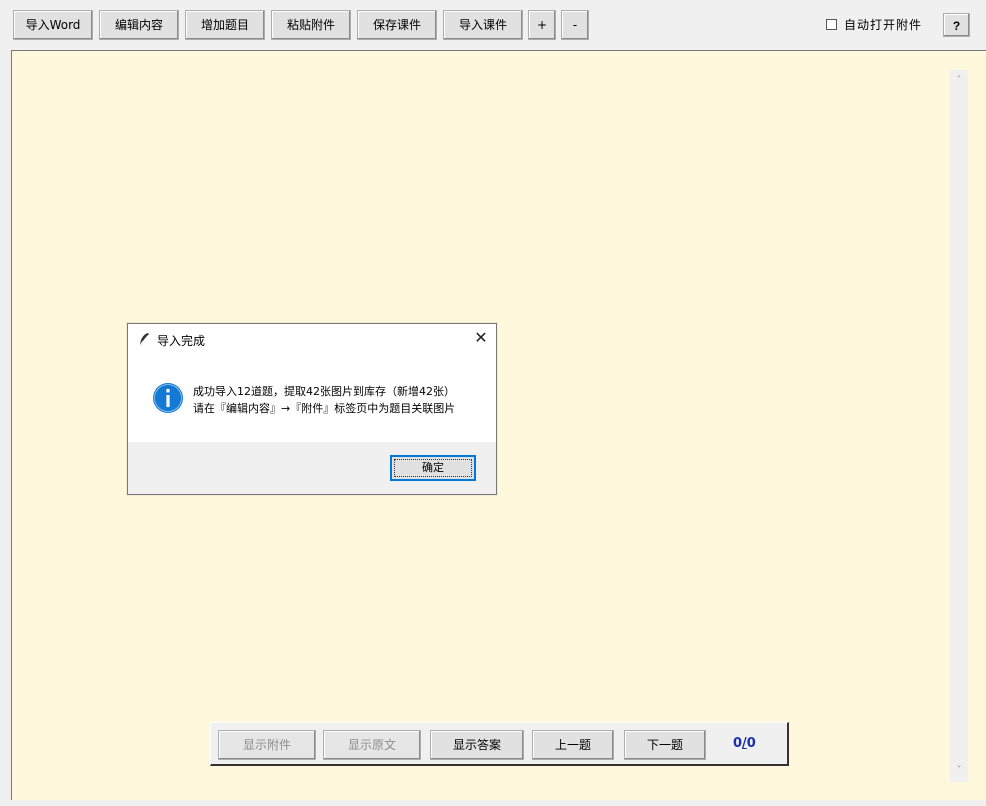 The height and width of the screenshot is (806, 986). What do you see at coordinates (959, 81) in the screenshot?
I see `scroll-up-icon: ˄` at bounding box center [959, 81].